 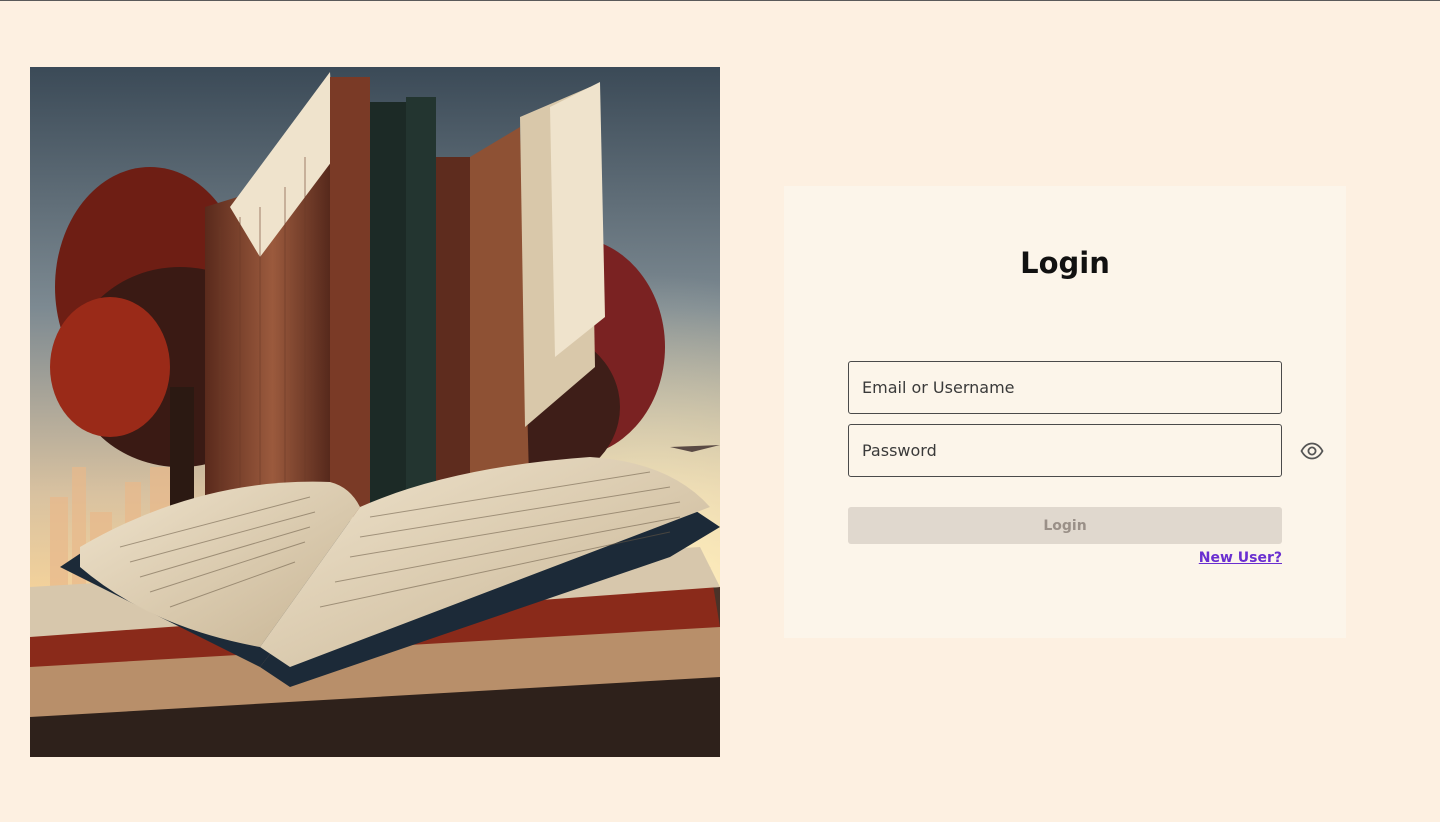 I want to click on password-input, so click(x=1065, y=450).